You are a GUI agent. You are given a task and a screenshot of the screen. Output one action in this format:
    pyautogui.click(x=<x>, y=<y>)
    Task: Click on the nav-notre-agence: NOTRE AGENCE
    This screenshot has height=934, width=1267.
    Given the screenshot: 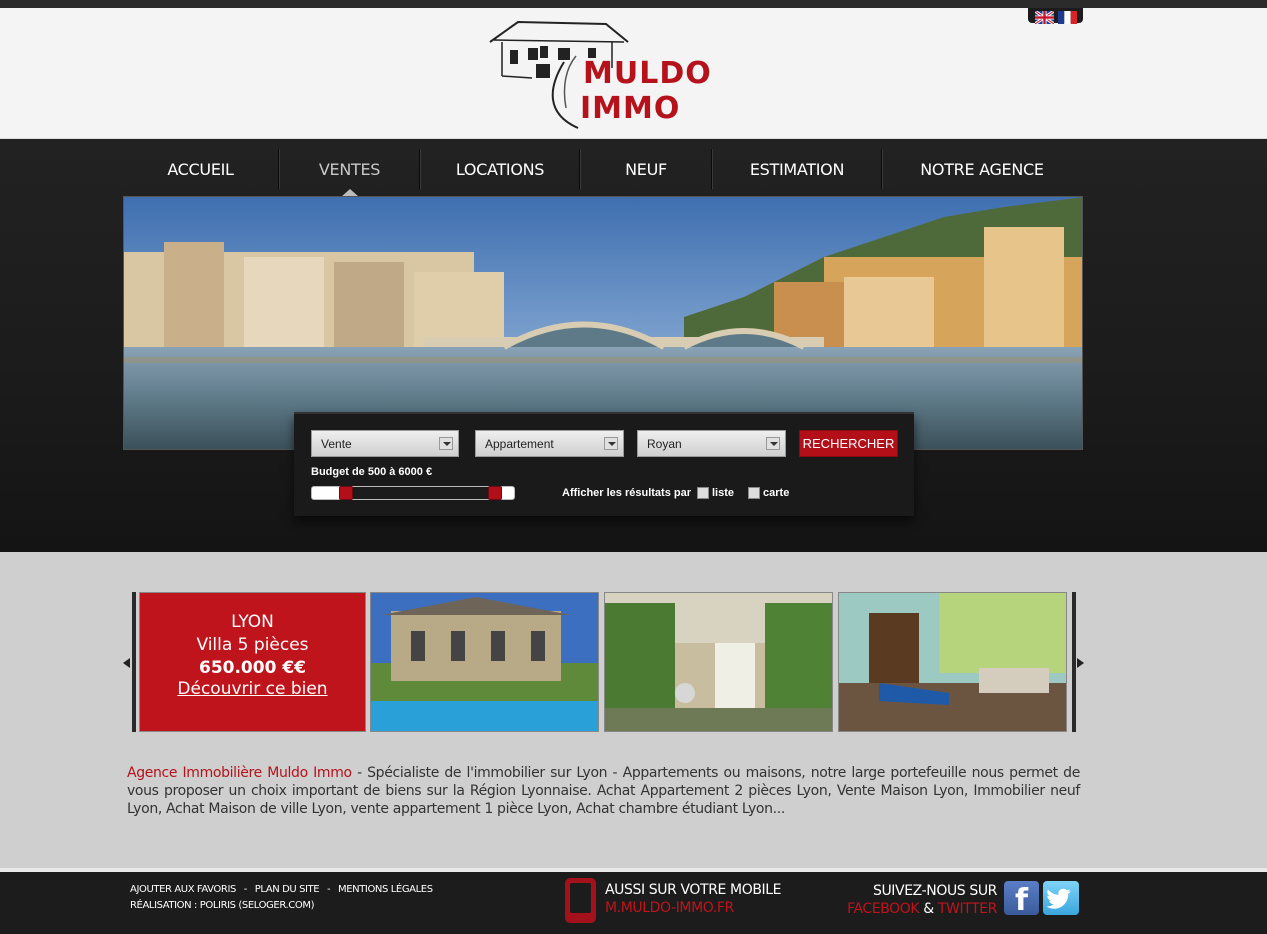 What is the action you would take?
    pyautogui.click(x=982, y=169)
    